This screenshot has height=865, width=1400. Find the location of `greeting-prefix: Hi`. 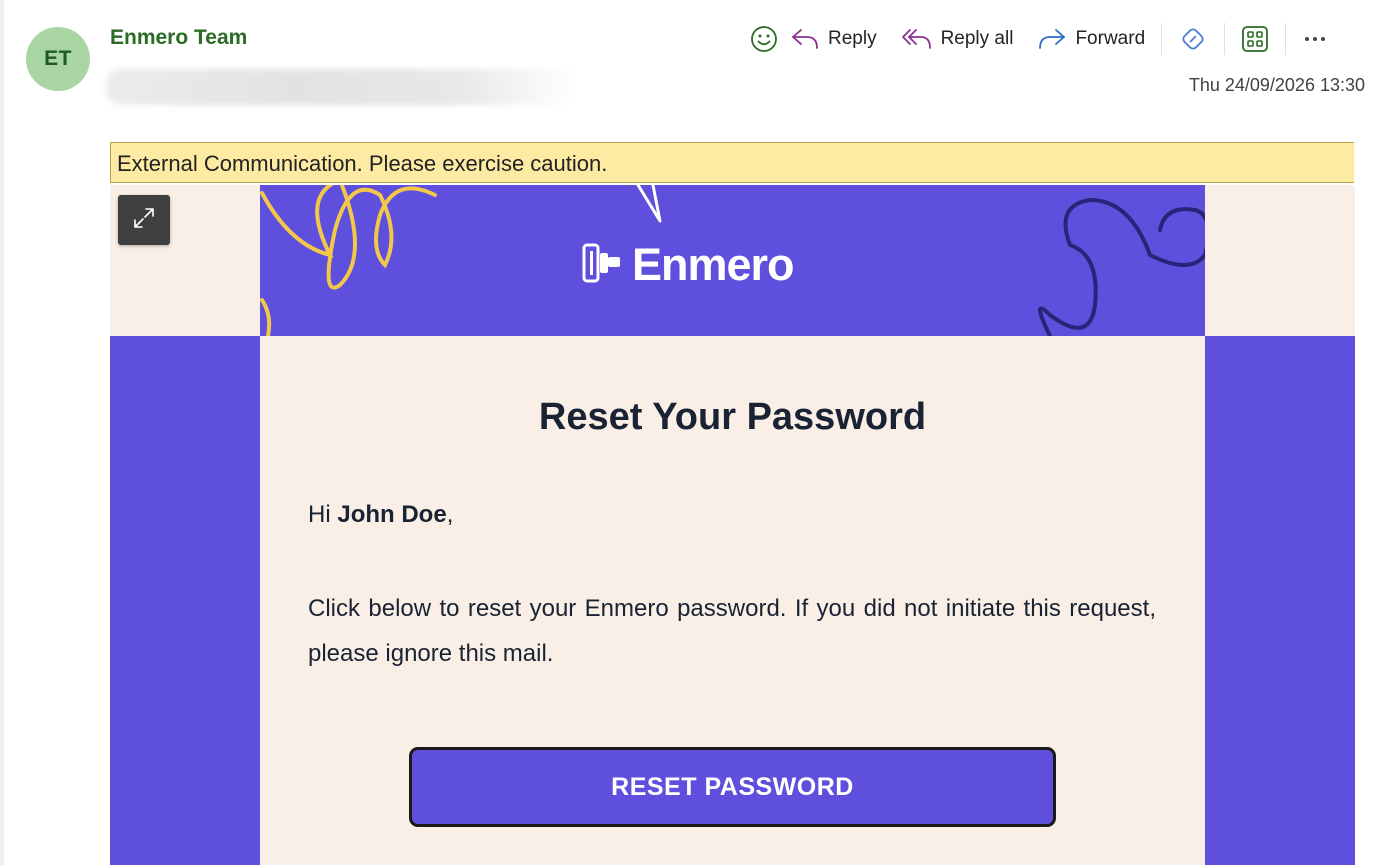

greeting-prefix: Hi is located at coordinates (323, 514).